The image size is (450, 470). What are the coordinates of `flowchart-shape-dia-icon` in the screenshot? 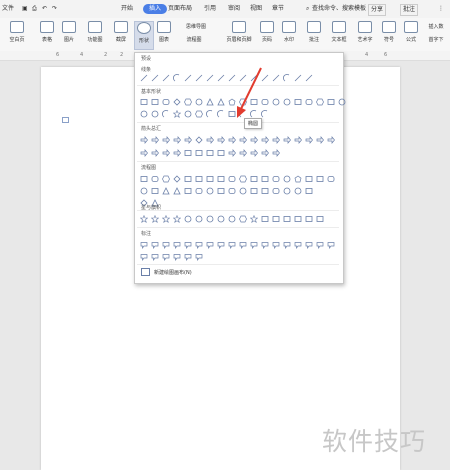 It's located at (176, 178).